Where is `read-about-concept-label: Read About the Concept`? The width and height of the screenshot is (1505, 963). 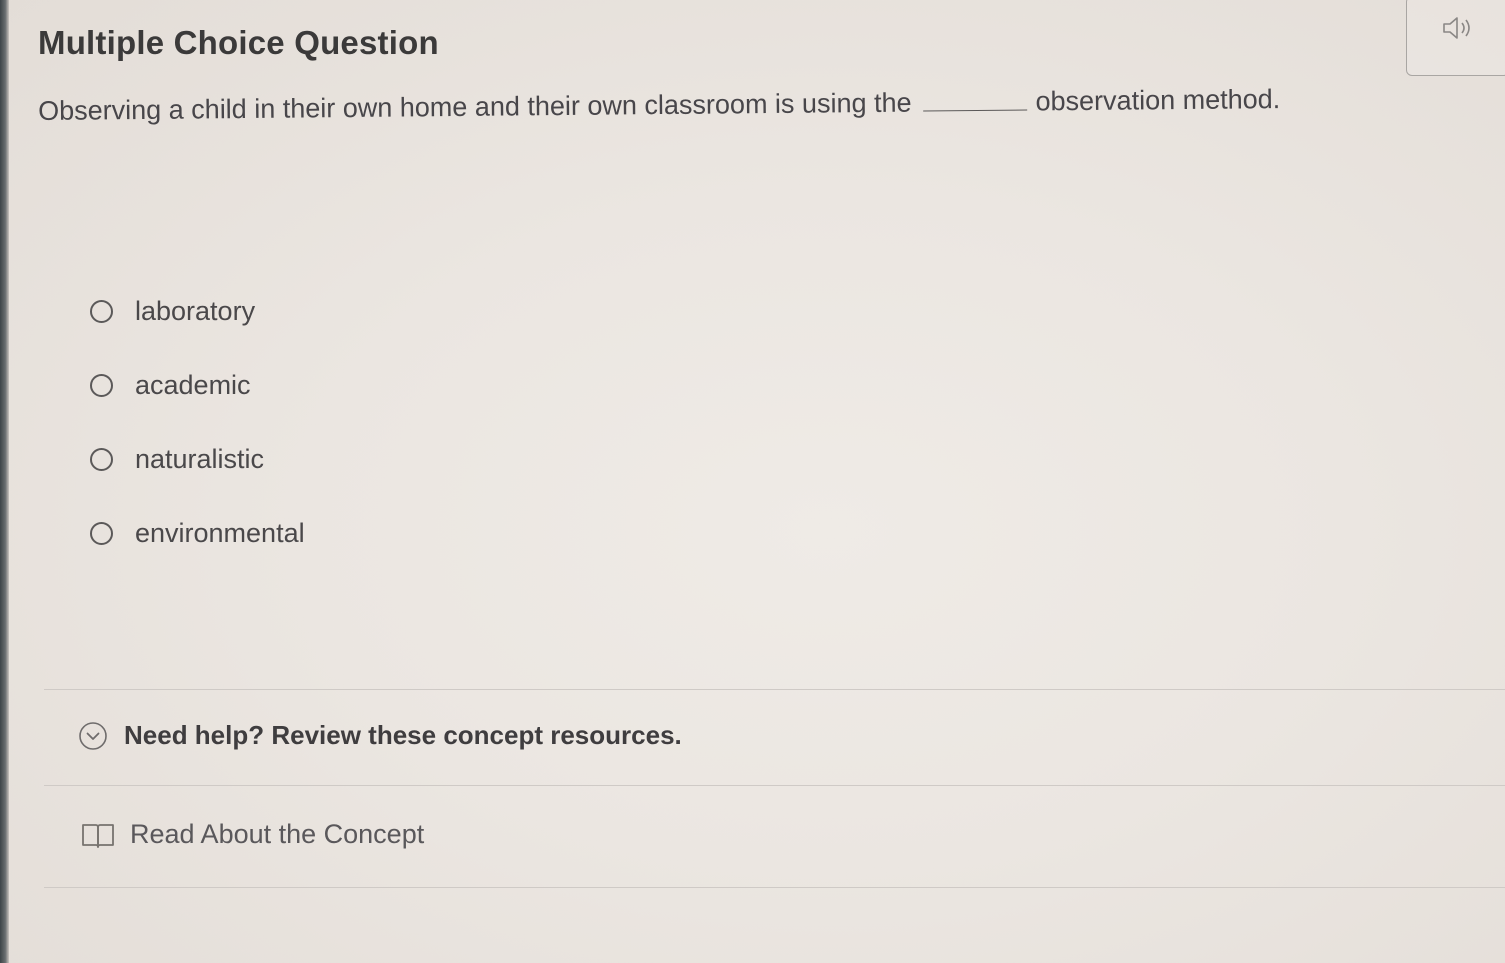 read-about-concept-label: Read About the Concept is located at coordinates (277, 834).